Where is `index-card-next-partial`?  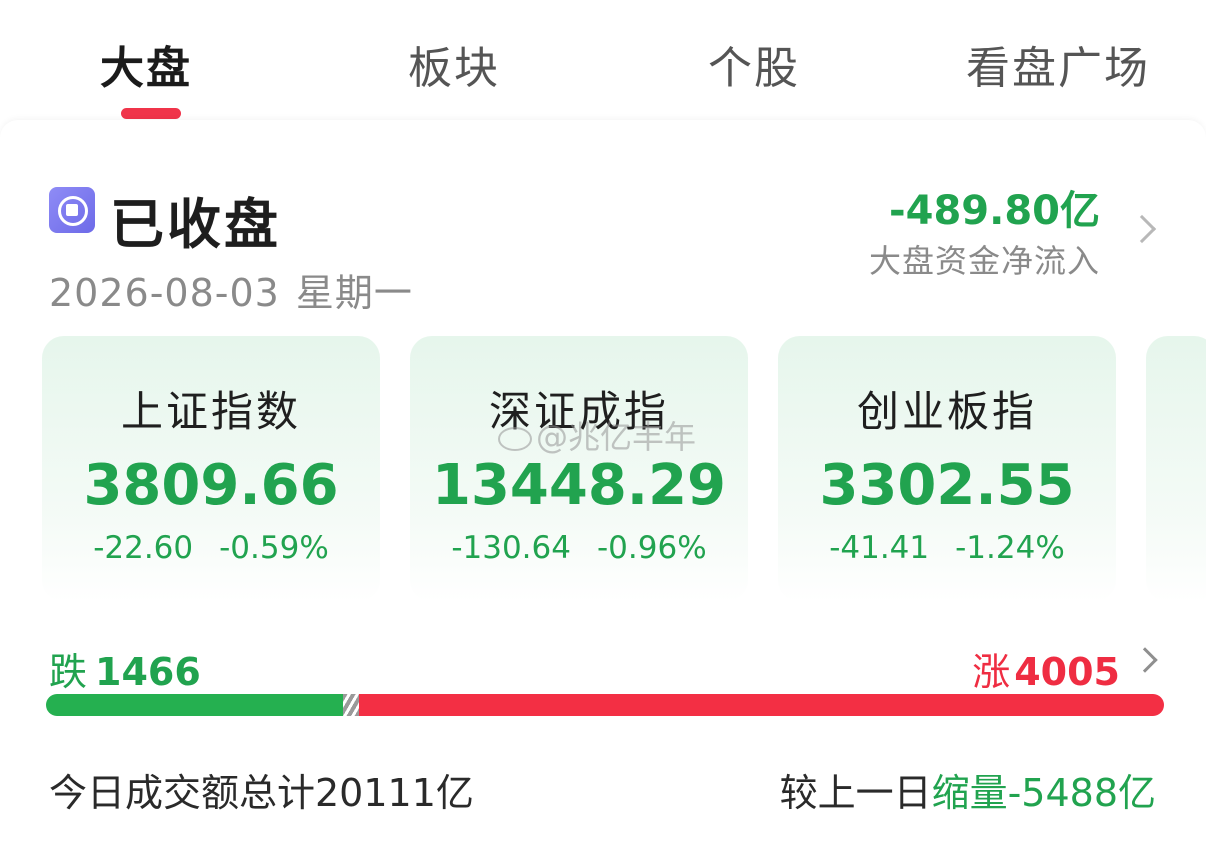 index-card-next-partial is located at coordinates (1176, 469).